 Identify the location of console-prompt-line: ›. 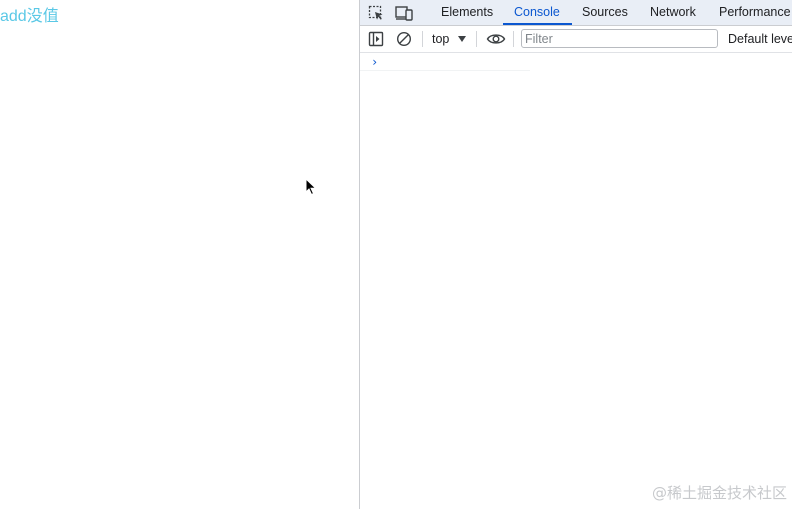
(445, 62).